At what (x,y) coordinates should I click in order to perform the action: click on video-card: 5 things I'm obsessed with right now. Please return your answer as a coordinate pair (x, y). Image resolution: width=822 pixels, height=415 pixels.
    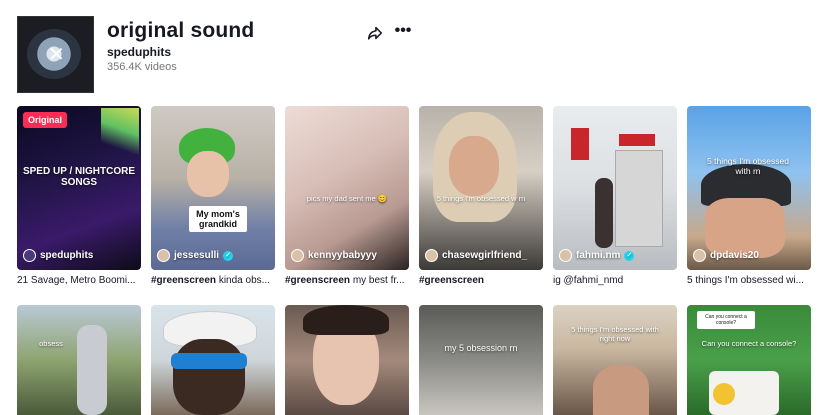
    Looking at the image, I should click on (615, 360).